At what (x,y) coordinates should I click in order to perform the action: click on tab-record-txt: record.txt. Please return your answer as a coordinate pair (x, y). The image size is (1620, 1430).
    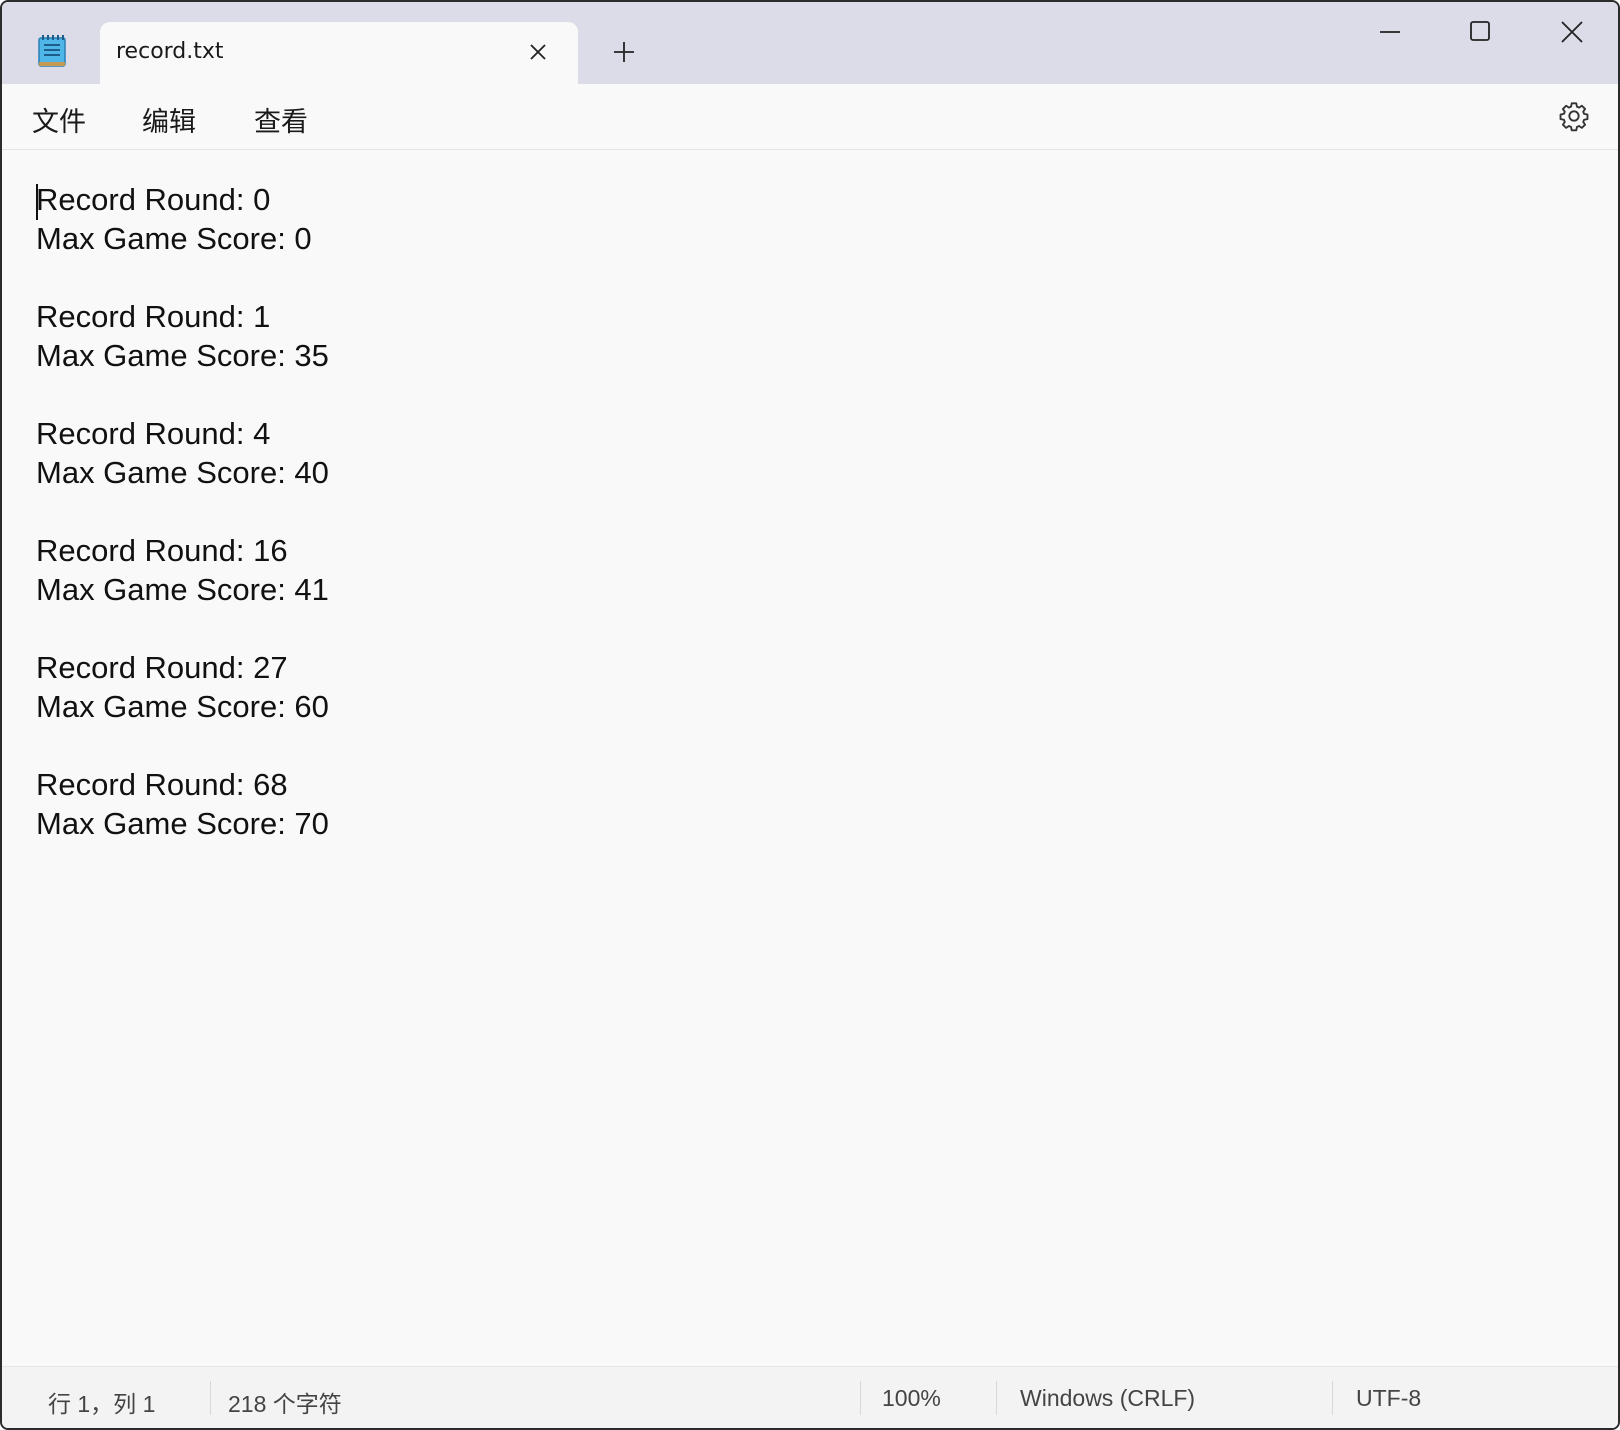
    Looking at the image, I should click on (339, 54).